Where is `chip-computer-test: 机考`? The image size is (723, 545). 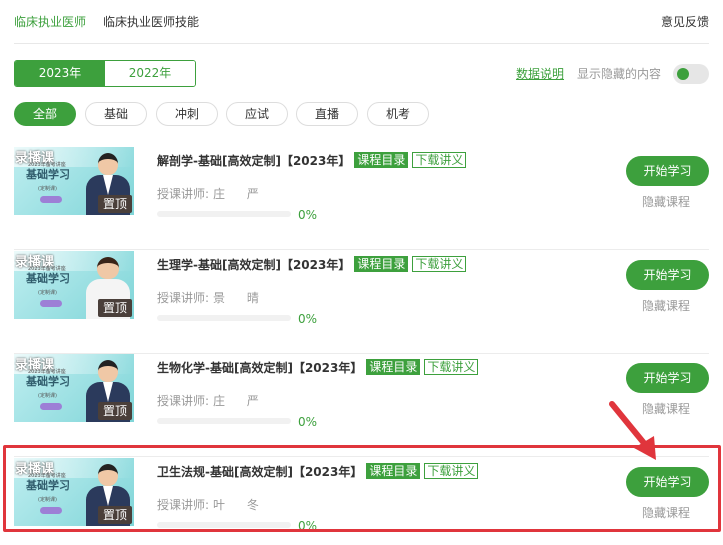
chip-computer-test: 机考 is located at coordinates (398, 114).